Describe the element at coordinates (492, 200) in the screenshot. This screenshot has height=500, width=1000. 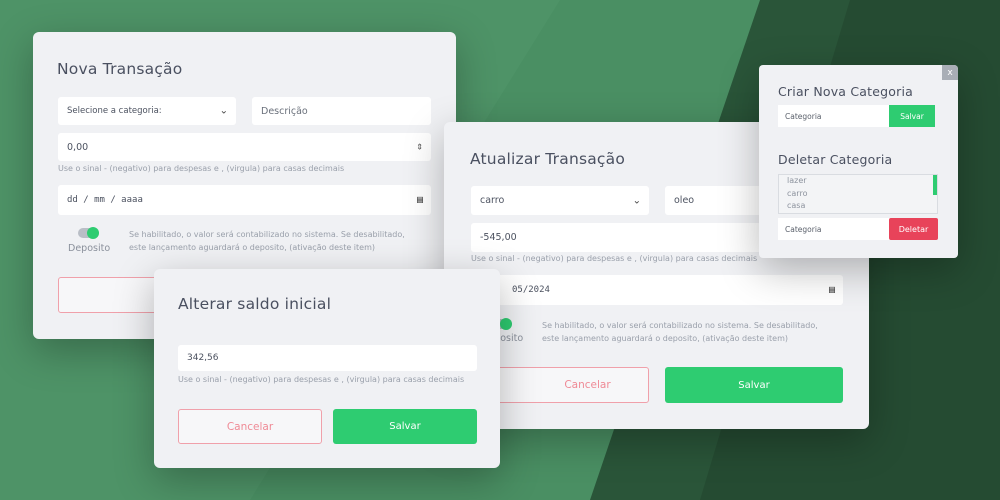
I see `category-select-value: carro` at that location.